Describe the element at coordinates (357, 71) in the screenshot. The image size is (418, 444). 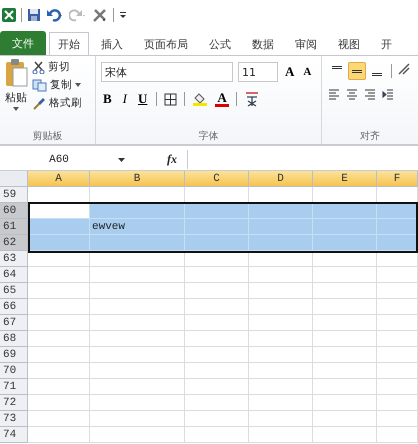
I see `vertical-align-button` at that location.